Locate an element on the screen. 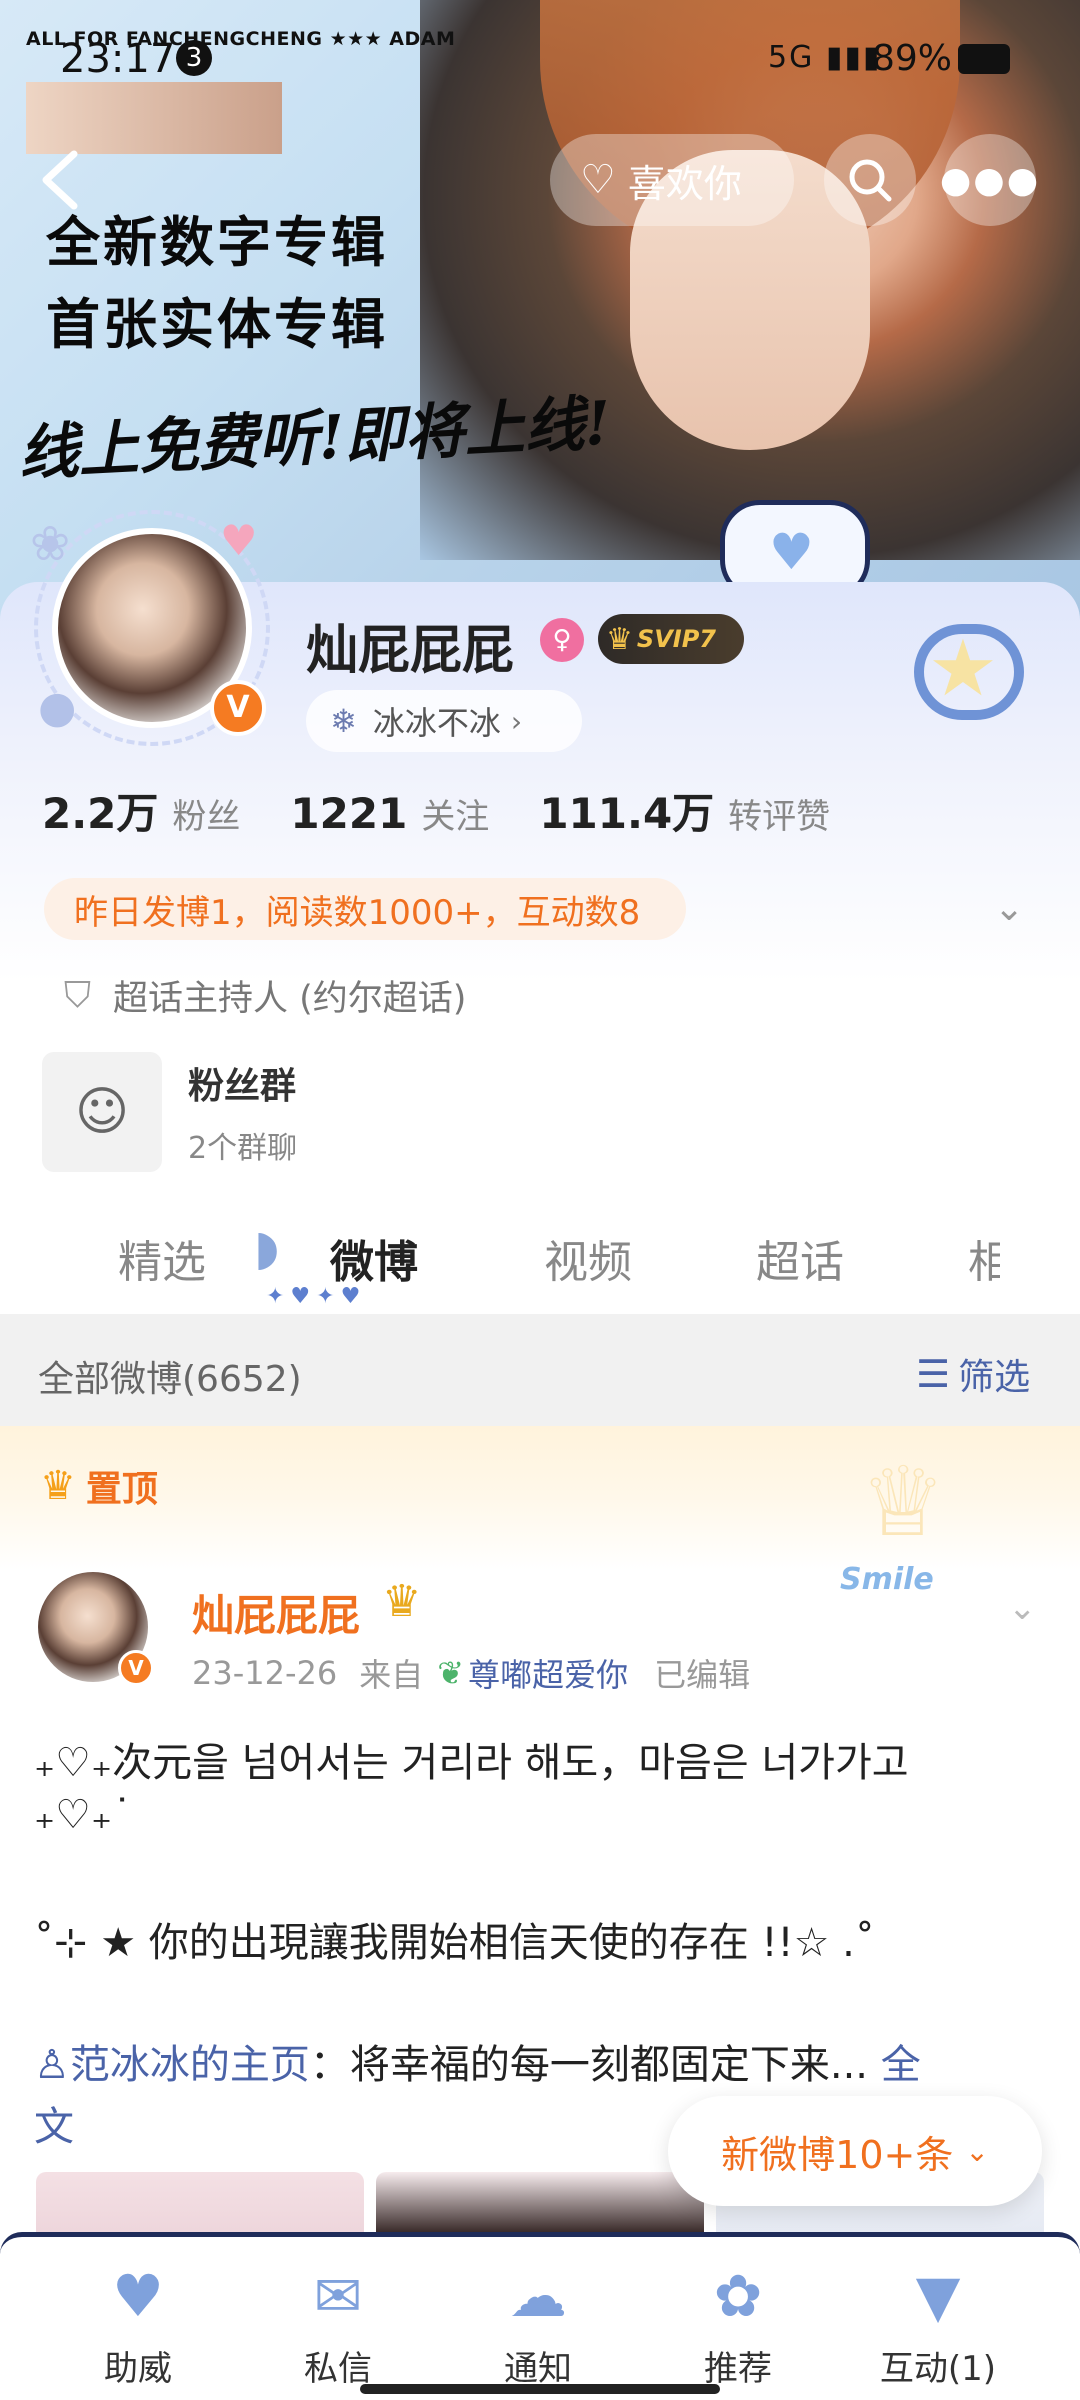 Image resolution: width=1080 pixels, height=2400 pixels. post-decoration: ♕ Smile is located at coordinates (910, 1521).